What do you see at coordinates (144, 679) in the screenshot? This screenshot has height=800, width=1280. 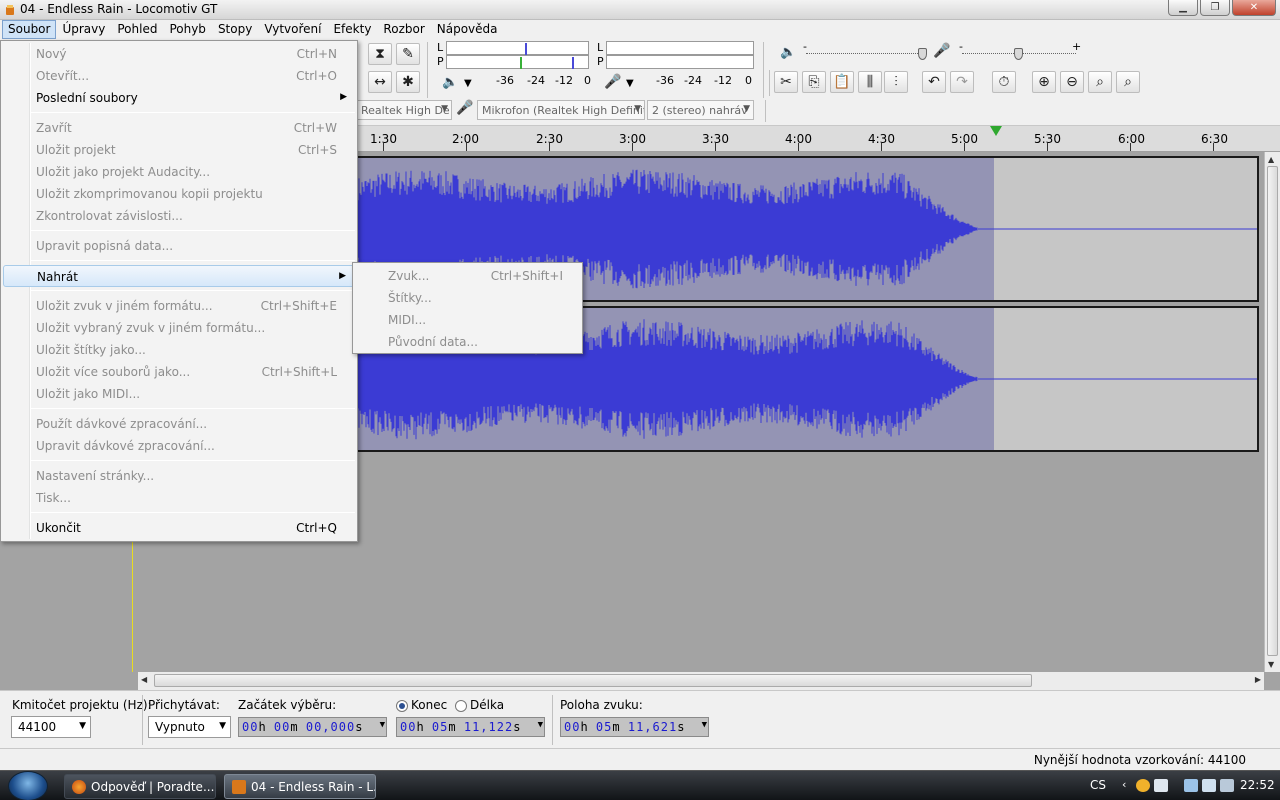 I see `scroll-left-icon: ◀` at bounding box center [144, 679].